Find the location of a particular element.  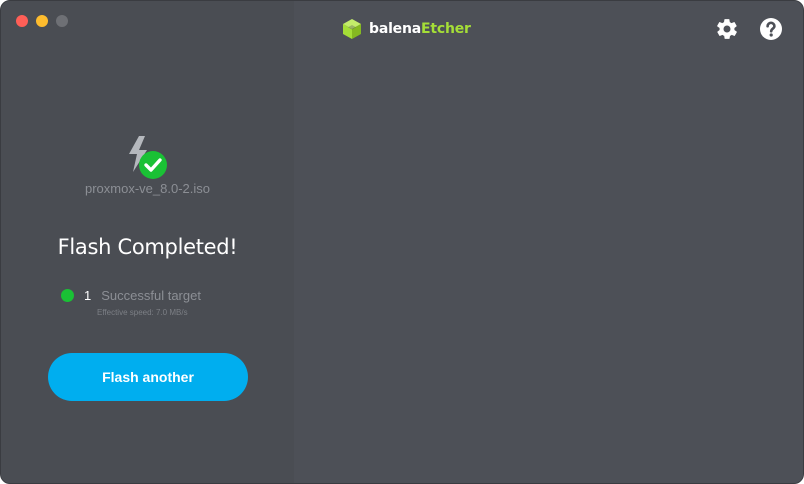

balena-cube-icon is located at coordinates (352, 29).